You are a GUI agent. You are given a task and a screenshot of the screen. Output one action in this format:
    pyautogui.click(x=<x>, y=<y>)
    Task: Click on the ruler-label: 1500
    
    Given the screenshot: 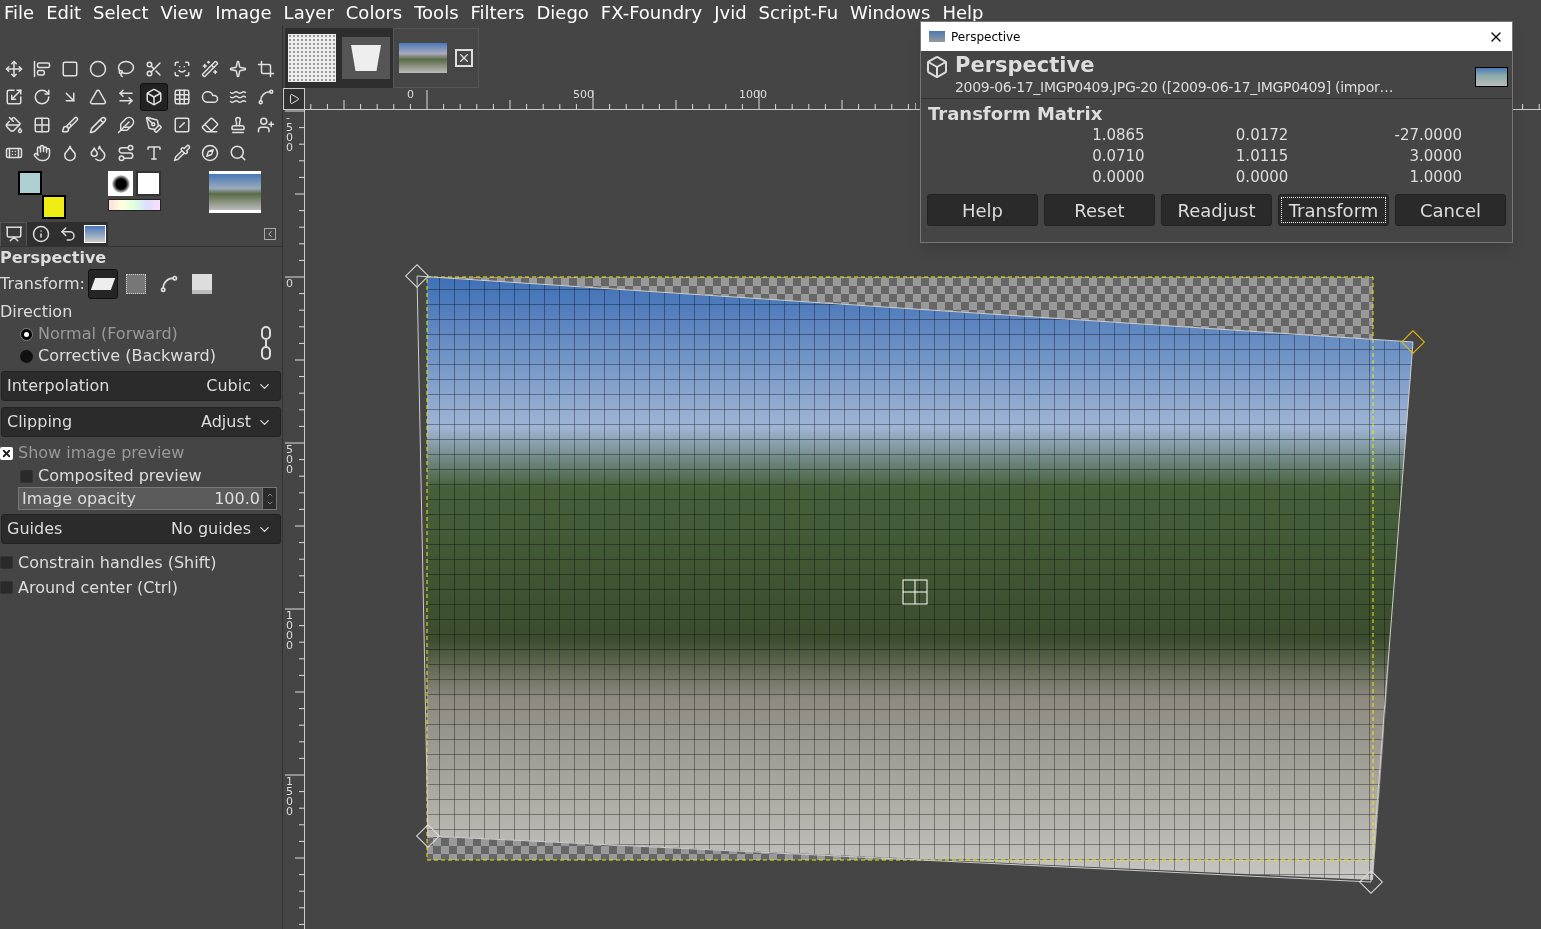 What is the action you would take?
    pyautogui.click(x=290, y=797)
    